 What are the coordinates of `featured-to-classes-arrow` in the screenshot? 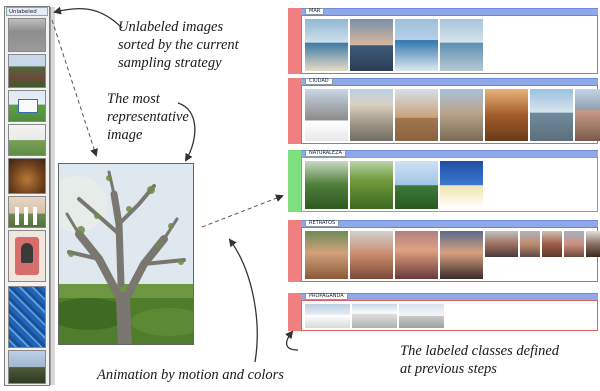 It's located at (242, 211).